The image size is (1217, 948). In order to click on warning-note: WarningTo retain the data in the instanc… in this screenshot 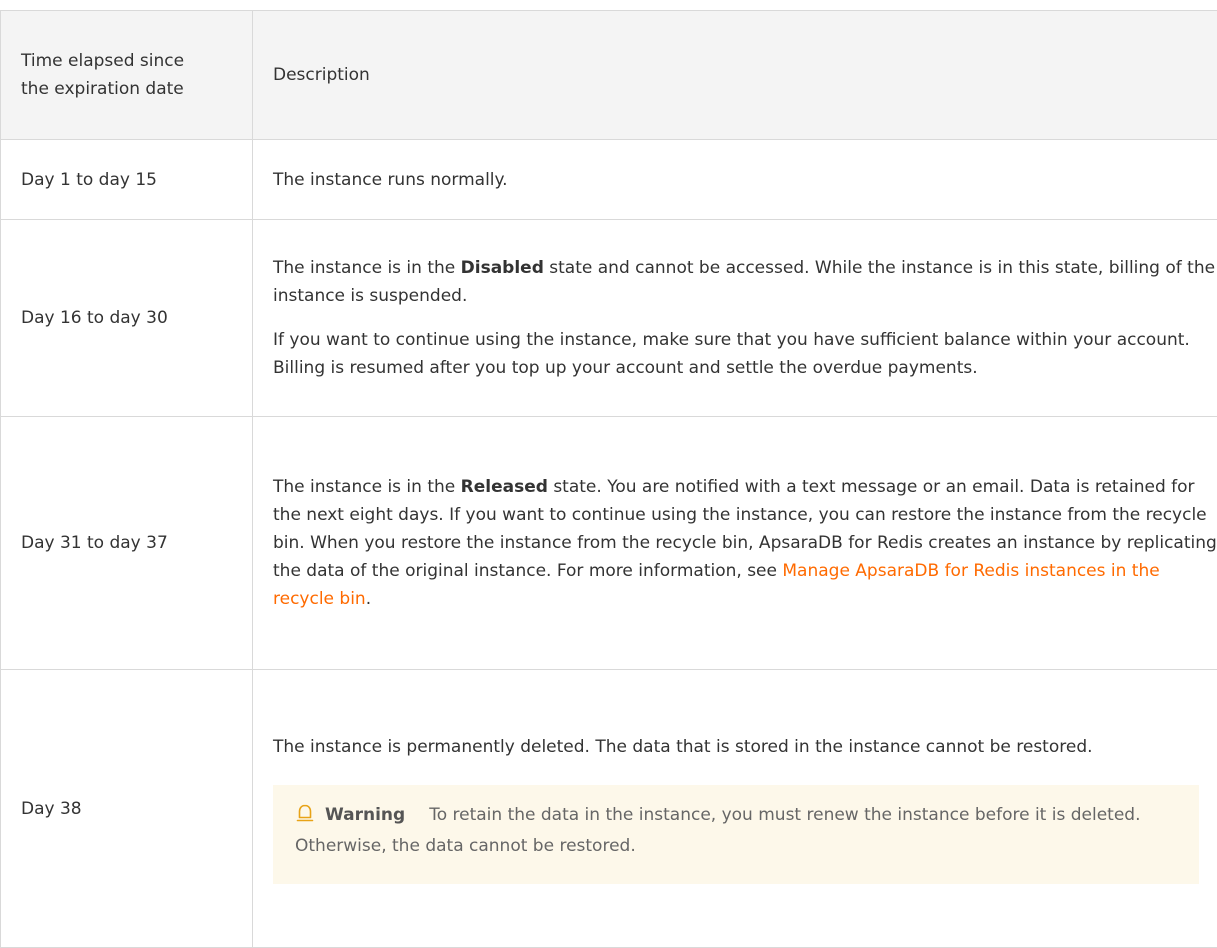, I will do `click(736, 834)`.